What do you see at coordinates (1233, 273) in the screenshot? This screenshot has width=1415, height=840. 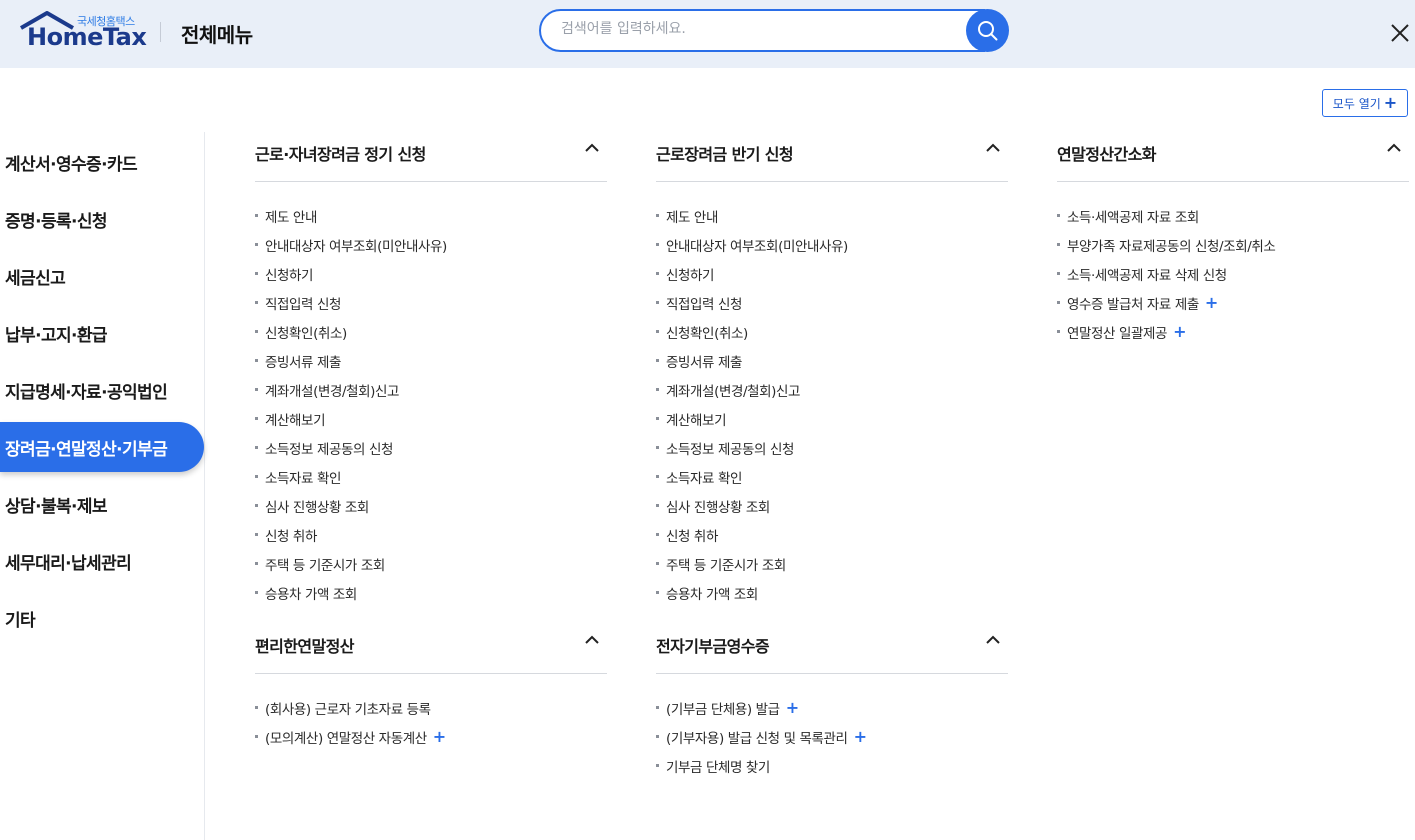 I see `menu-link: 소득·세액공제 자료 삭제 신청` at bounding box center [1233, 273].